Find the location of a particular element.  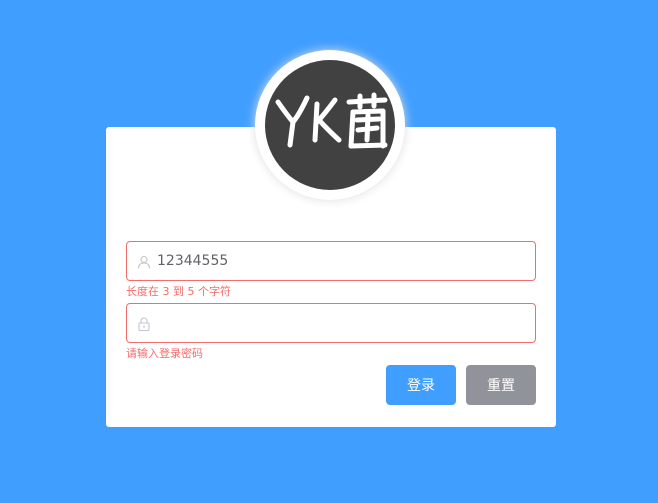

username-input is located at coordinates (341, 261).